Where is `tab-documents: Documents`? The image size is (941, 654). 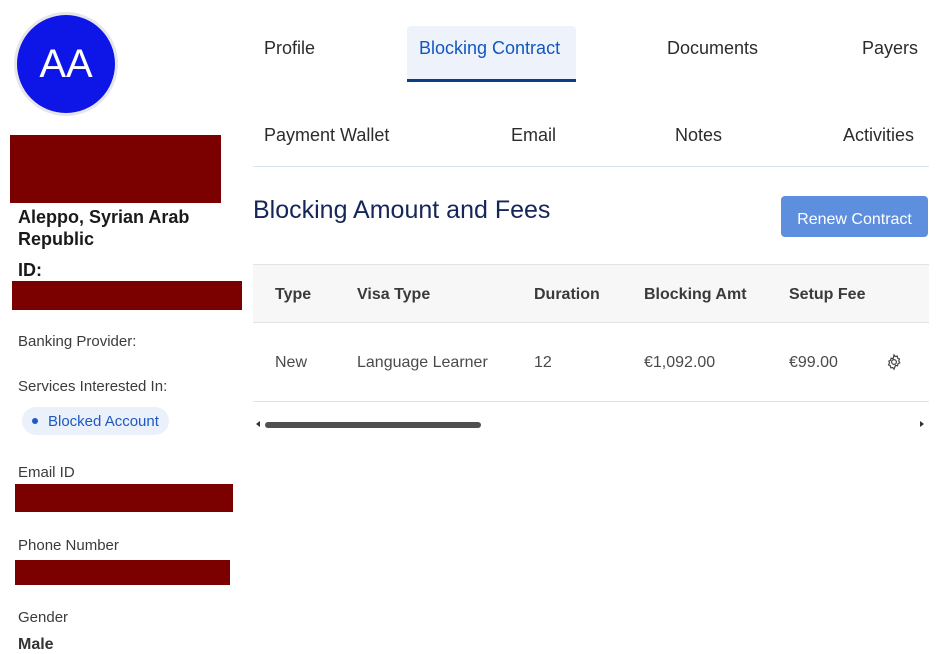 tab-documents: Documents is located at coordinates (712, 48).